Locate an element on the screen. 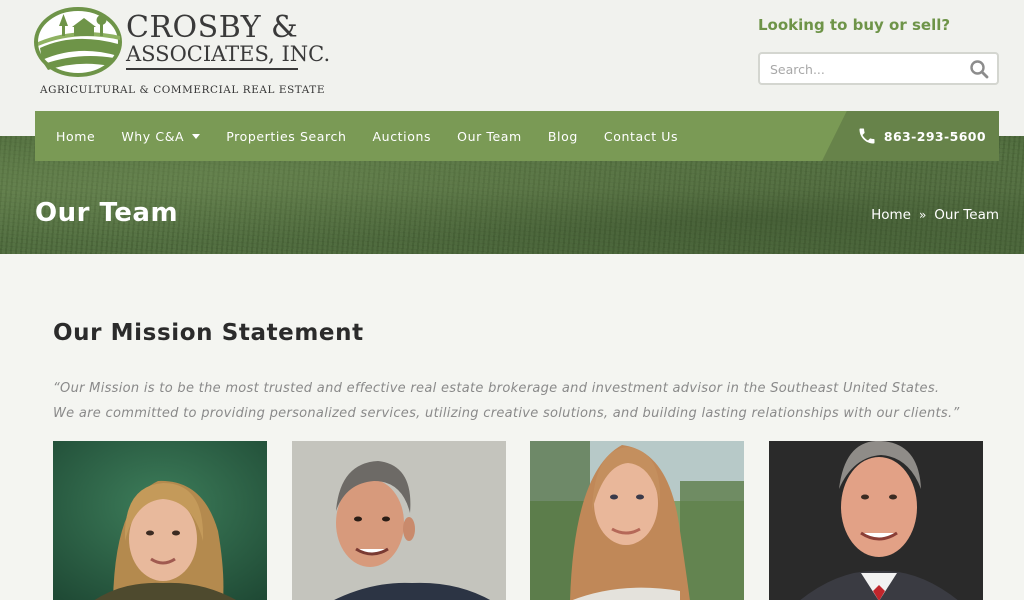 Image resolution: width=1024 pixels, height=600 pixels. search-box is located at coordinates (878, 68).